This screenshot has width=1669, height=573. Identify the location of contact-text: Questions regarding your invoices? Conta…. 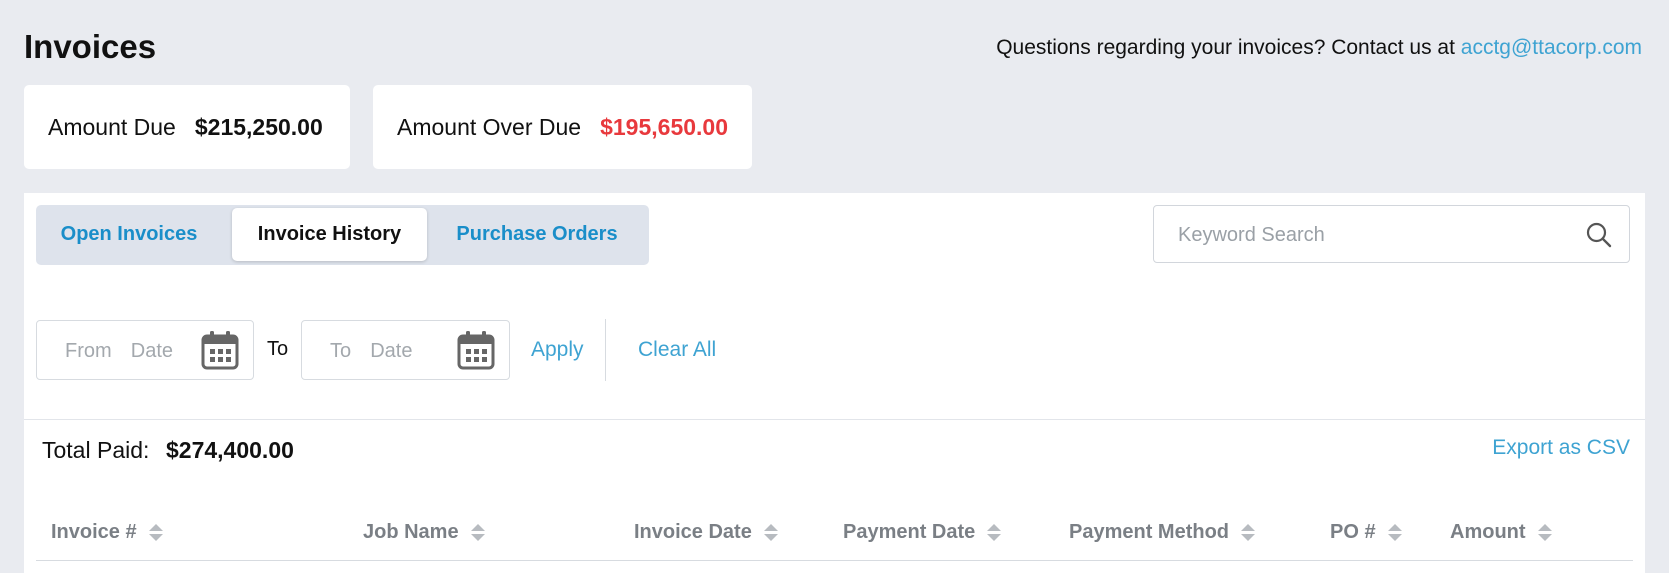
(1225, 47).